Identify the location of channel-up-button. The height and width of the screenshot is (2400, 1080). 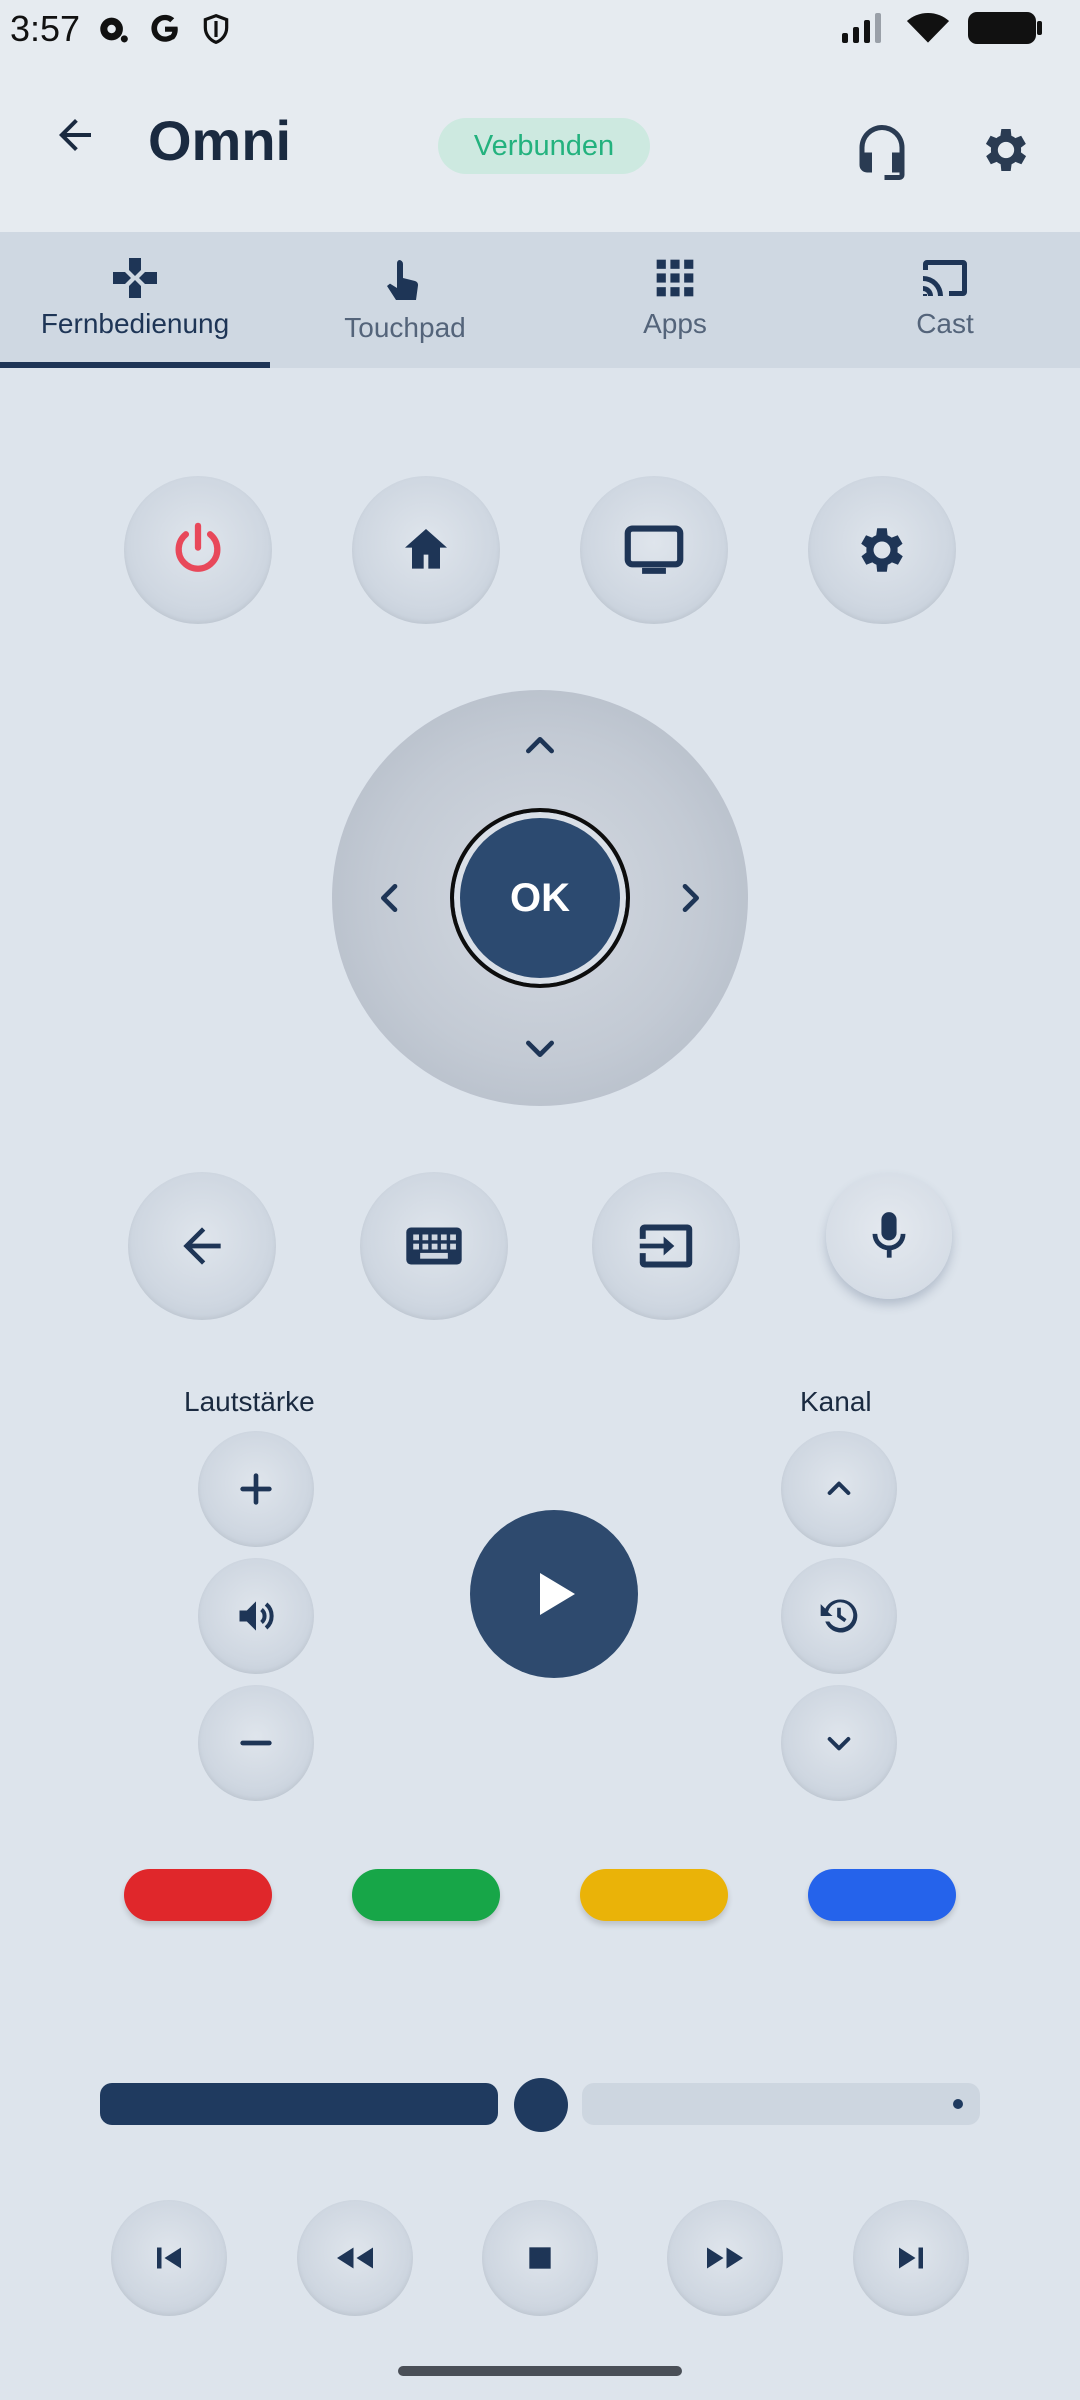
(839, 1489).